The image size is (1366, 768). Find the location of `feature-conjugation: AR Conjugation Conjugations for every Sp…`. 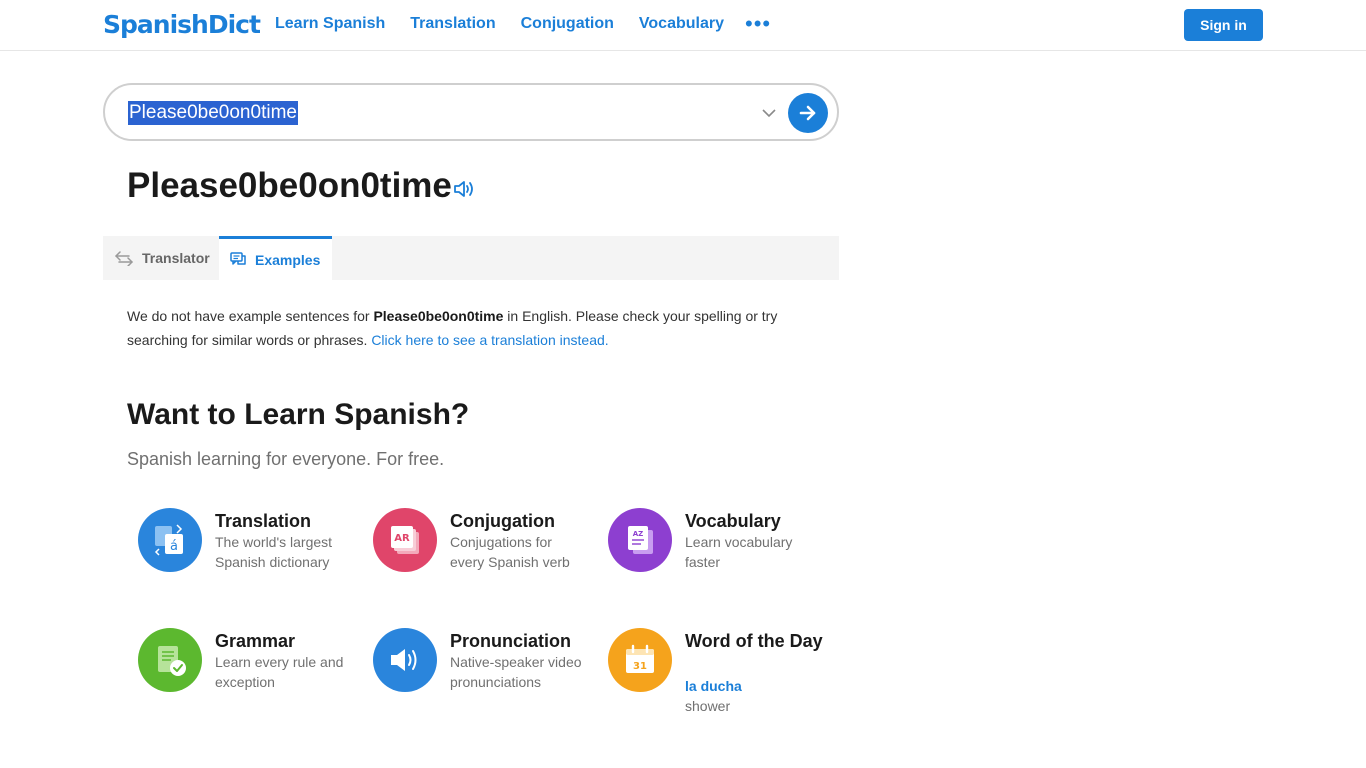

feature-conjugation: AR Conjugation Conjugations for every Sp… is located at coordinates (483, 558).